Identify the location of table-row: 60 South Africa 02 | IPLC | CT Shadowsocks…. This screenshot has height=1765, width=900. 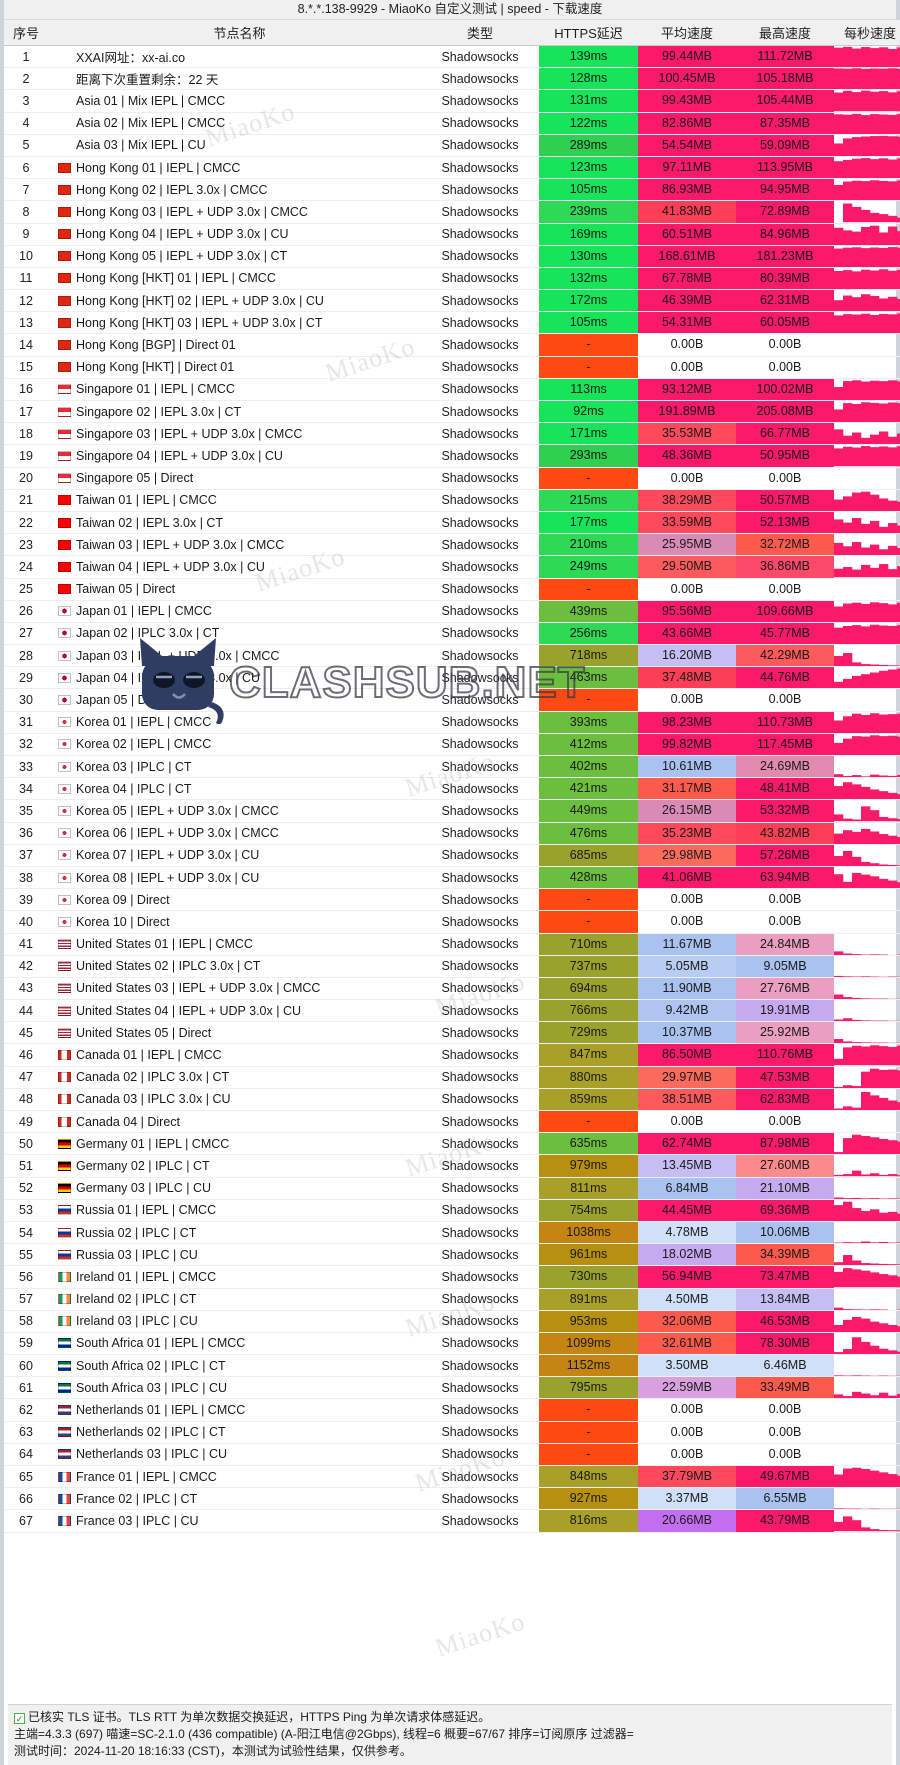
(452, 1366).